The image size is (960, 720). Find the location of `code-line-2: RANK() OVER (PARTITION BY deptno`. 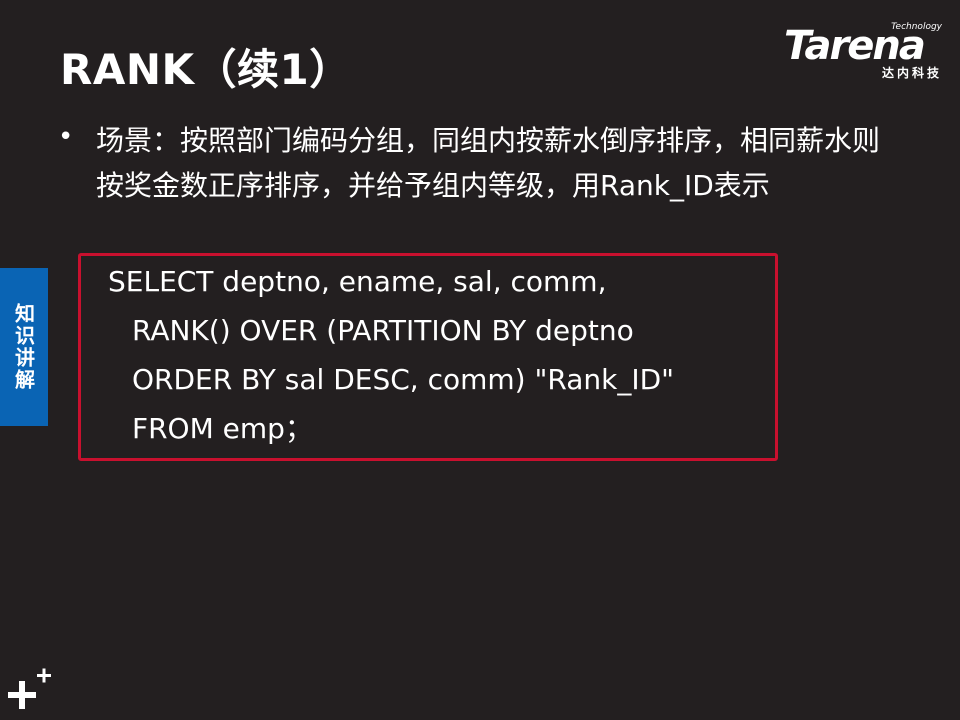

code-line-2: RANK() OVER (PARTITION BY deptno is located at coordinates (383, 330).